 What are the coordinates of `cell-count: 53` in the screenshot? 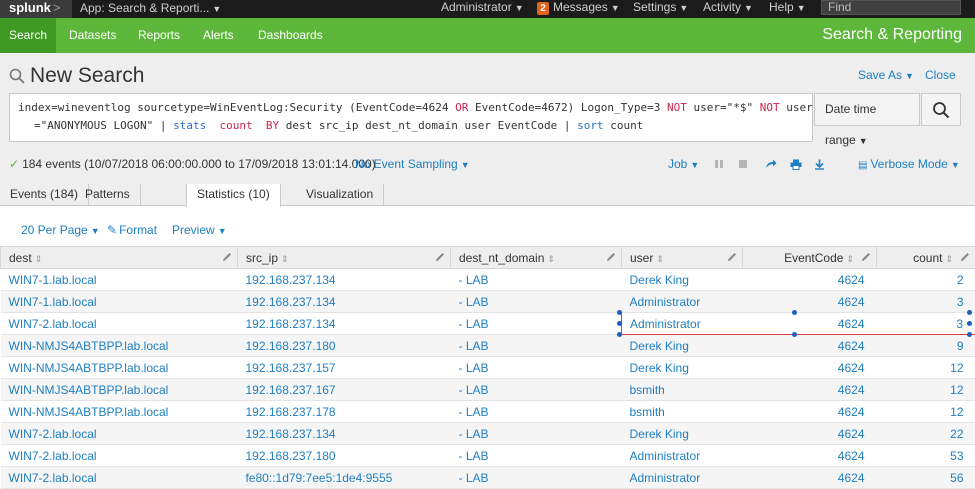 It's located at (926, 456).